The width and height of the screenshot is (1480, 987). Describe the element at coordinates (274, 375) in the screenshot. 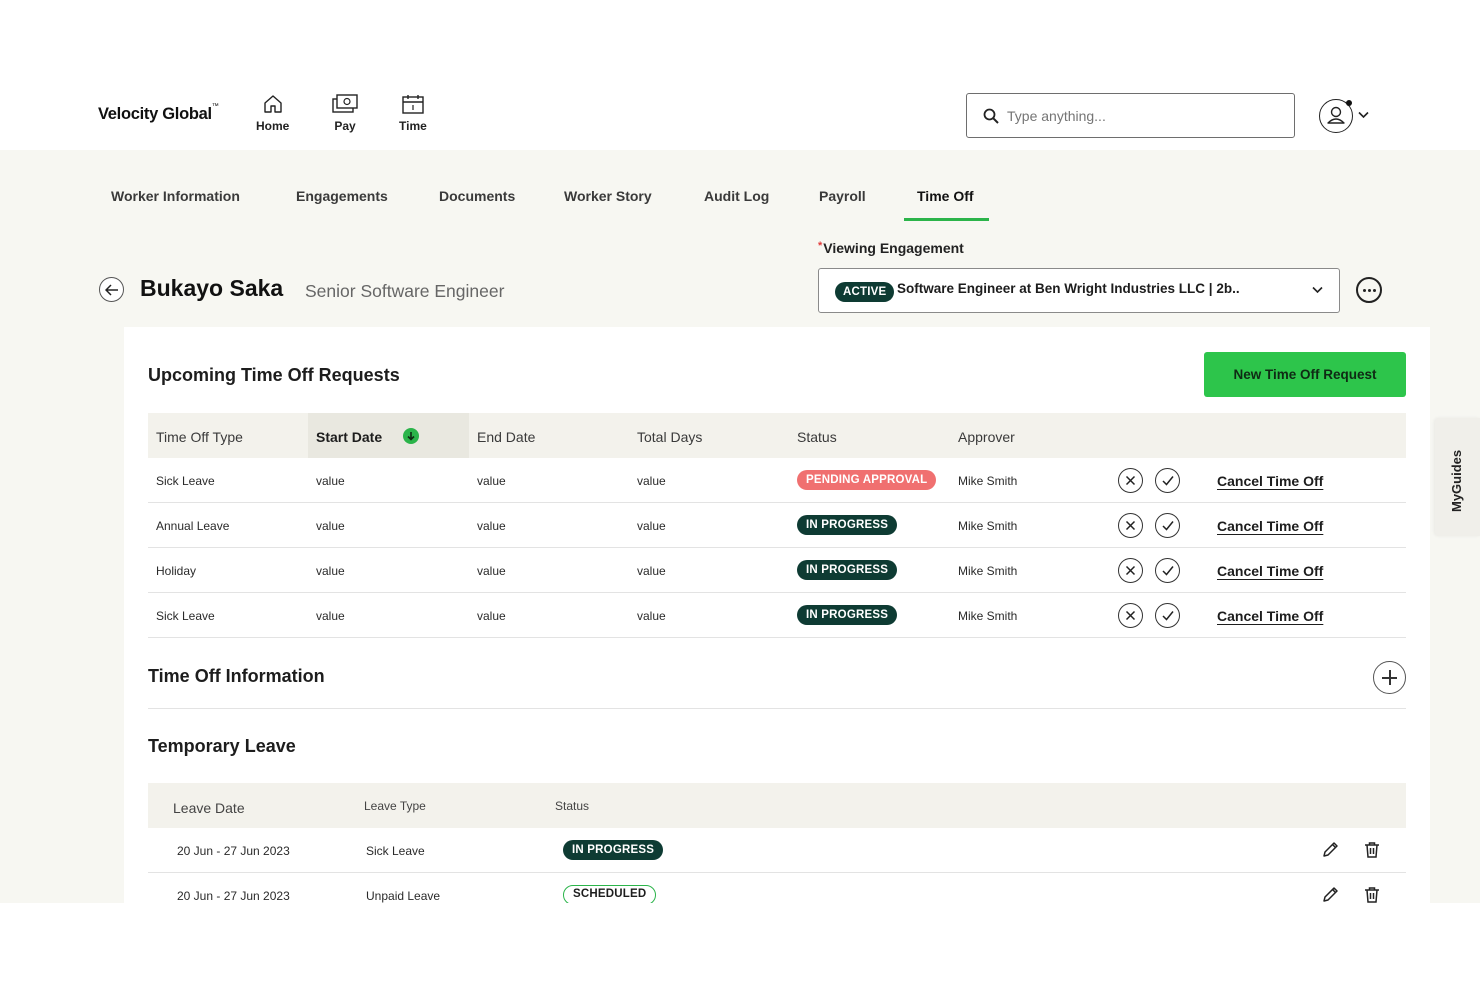

I see `upcoming-requests-title: Upcoming Time Off Requests` at that location.